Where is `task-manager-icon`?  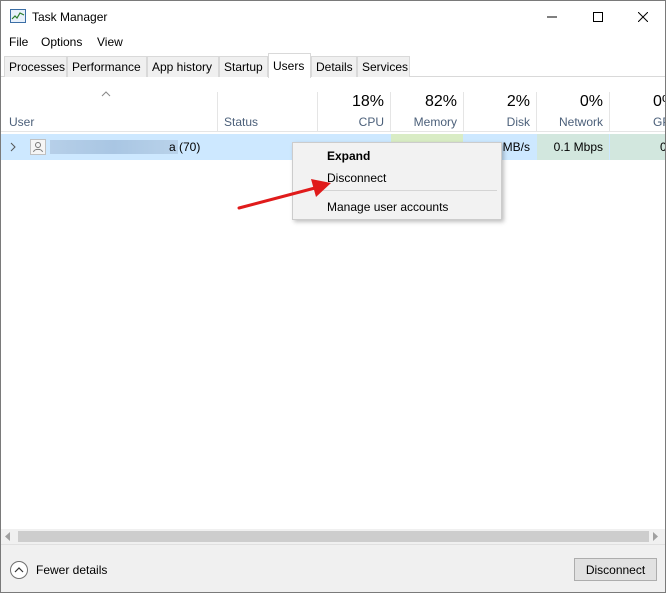 task-manager-icon is located at coordinates (18, 16).